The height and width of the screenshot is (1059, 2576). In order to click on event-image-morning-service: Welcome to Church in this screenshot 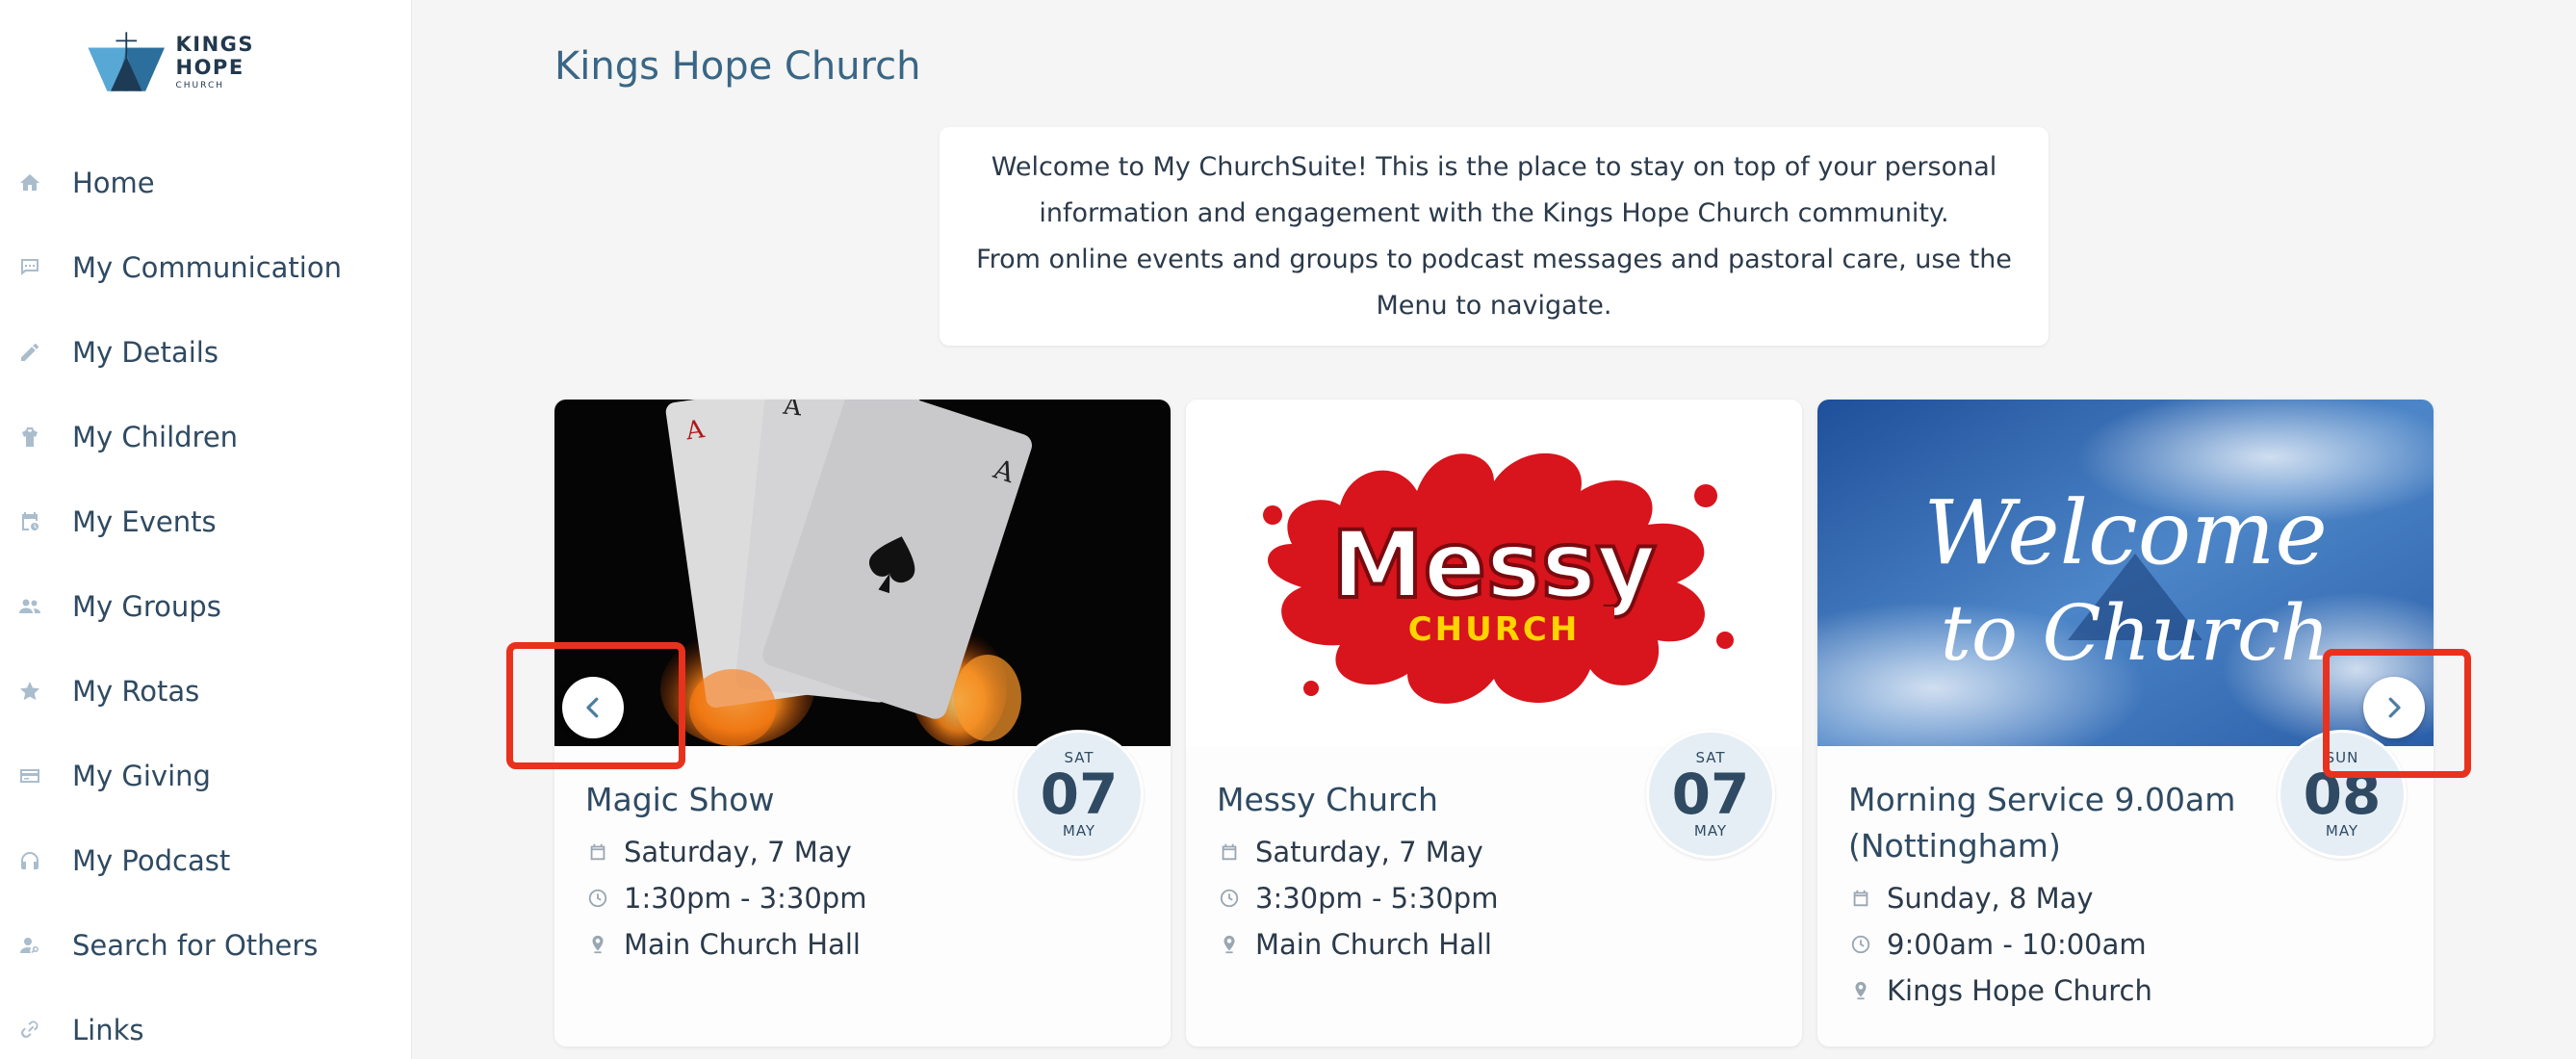, I will do `click(2125, 573)`.